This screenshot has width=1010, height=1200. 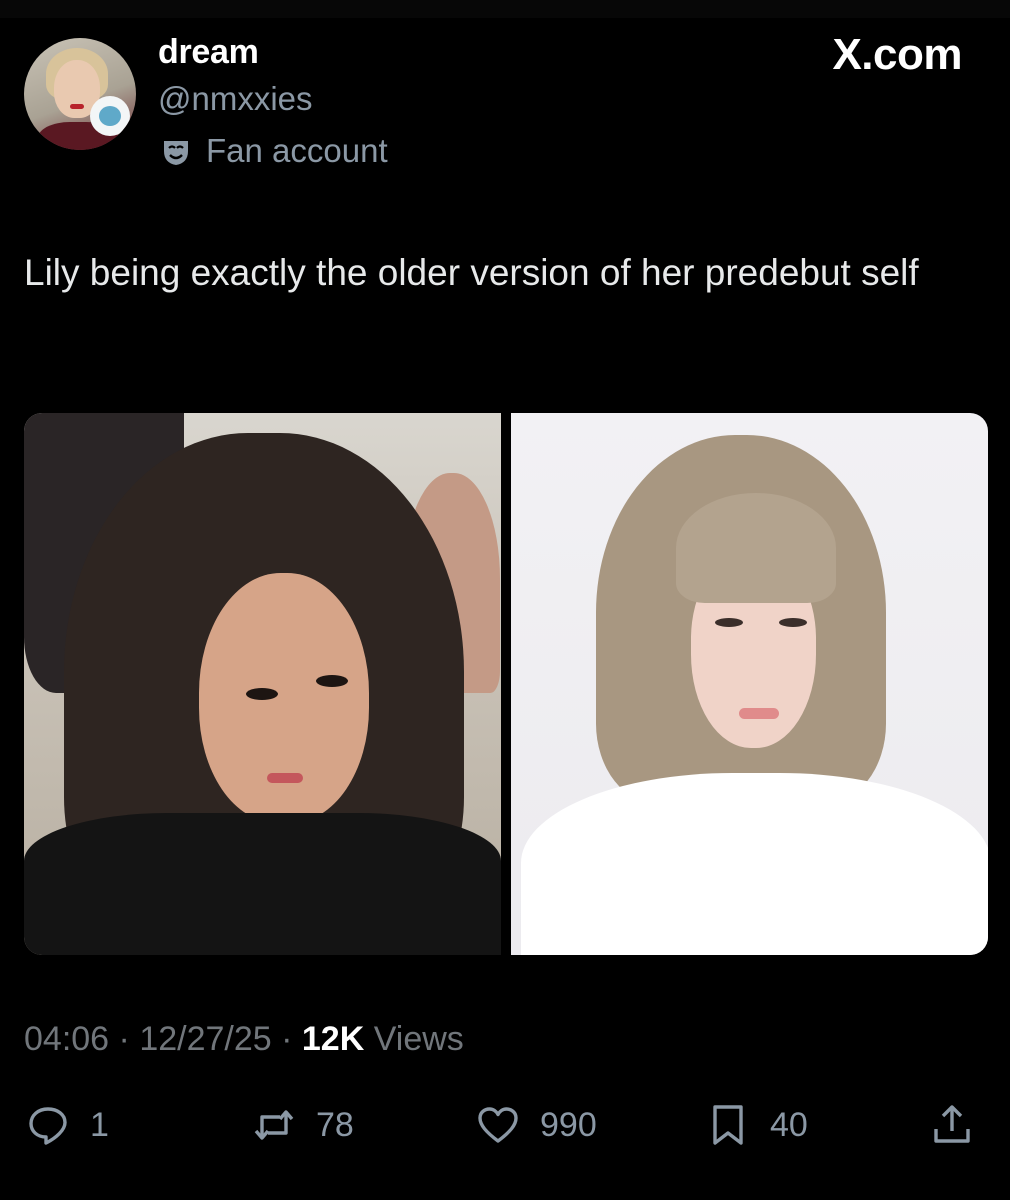 I want to click on repost-count: 78, so click(x=335, y=1124).